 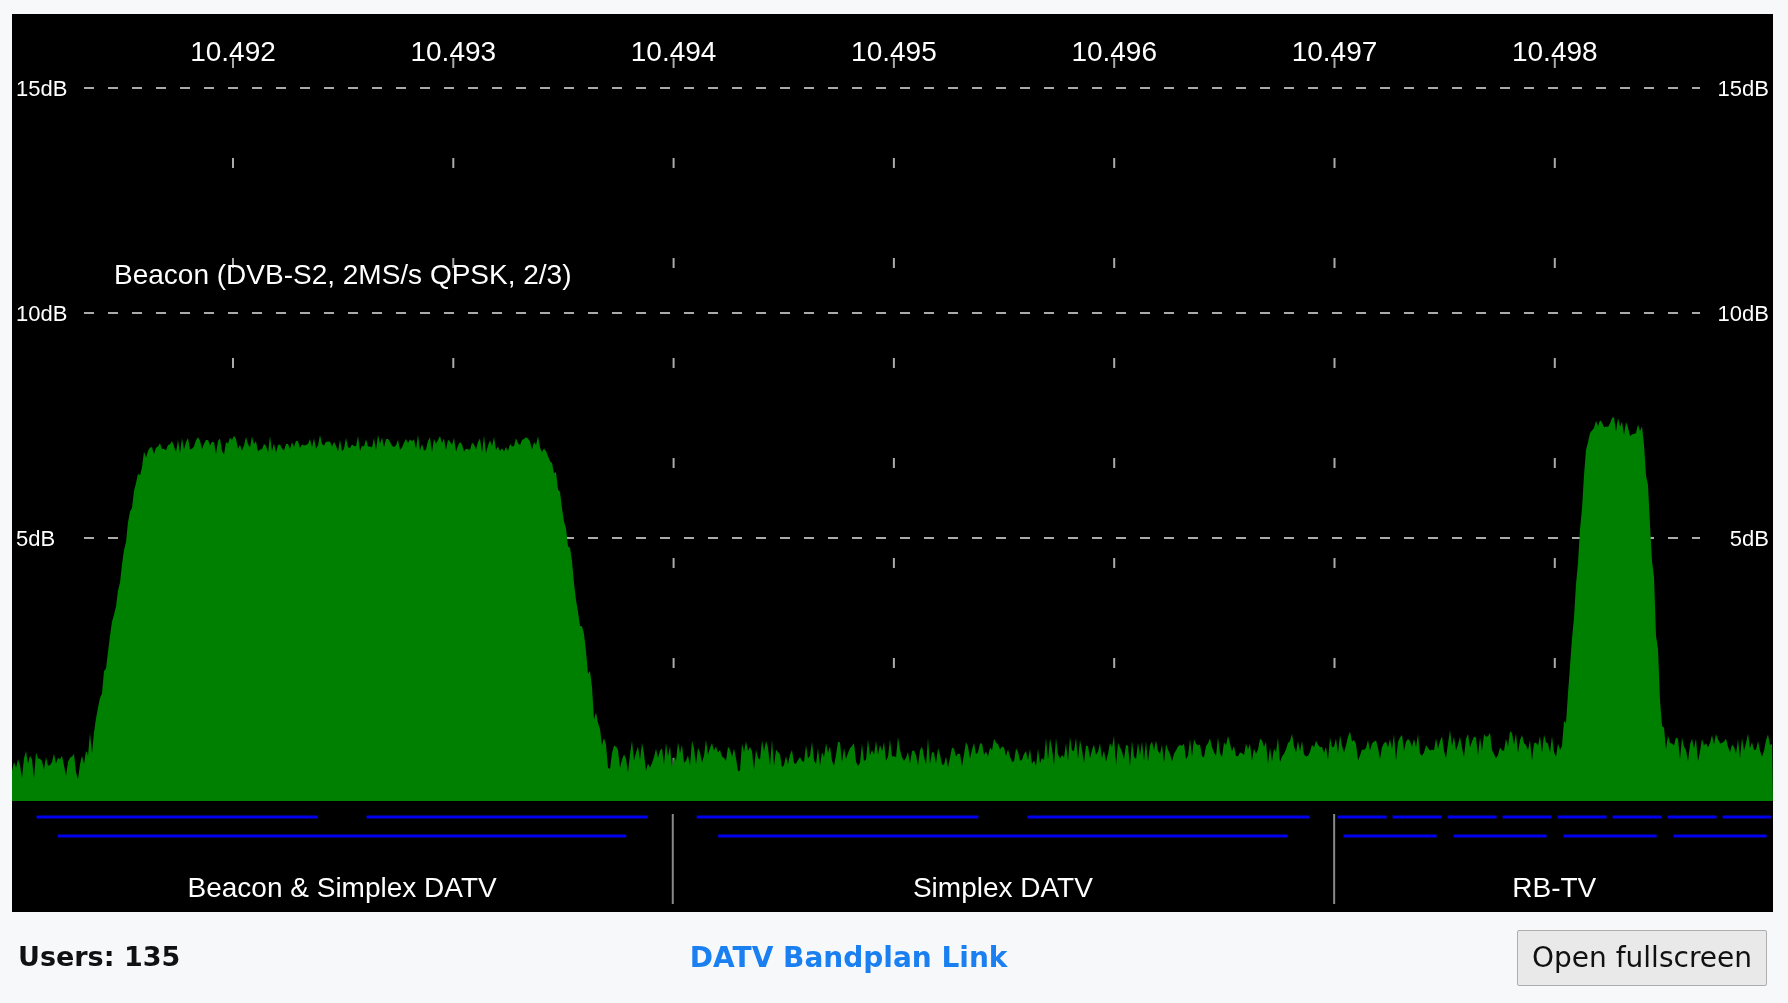 I want to click on users-count: Users: 135, so click(x=99, y=957).